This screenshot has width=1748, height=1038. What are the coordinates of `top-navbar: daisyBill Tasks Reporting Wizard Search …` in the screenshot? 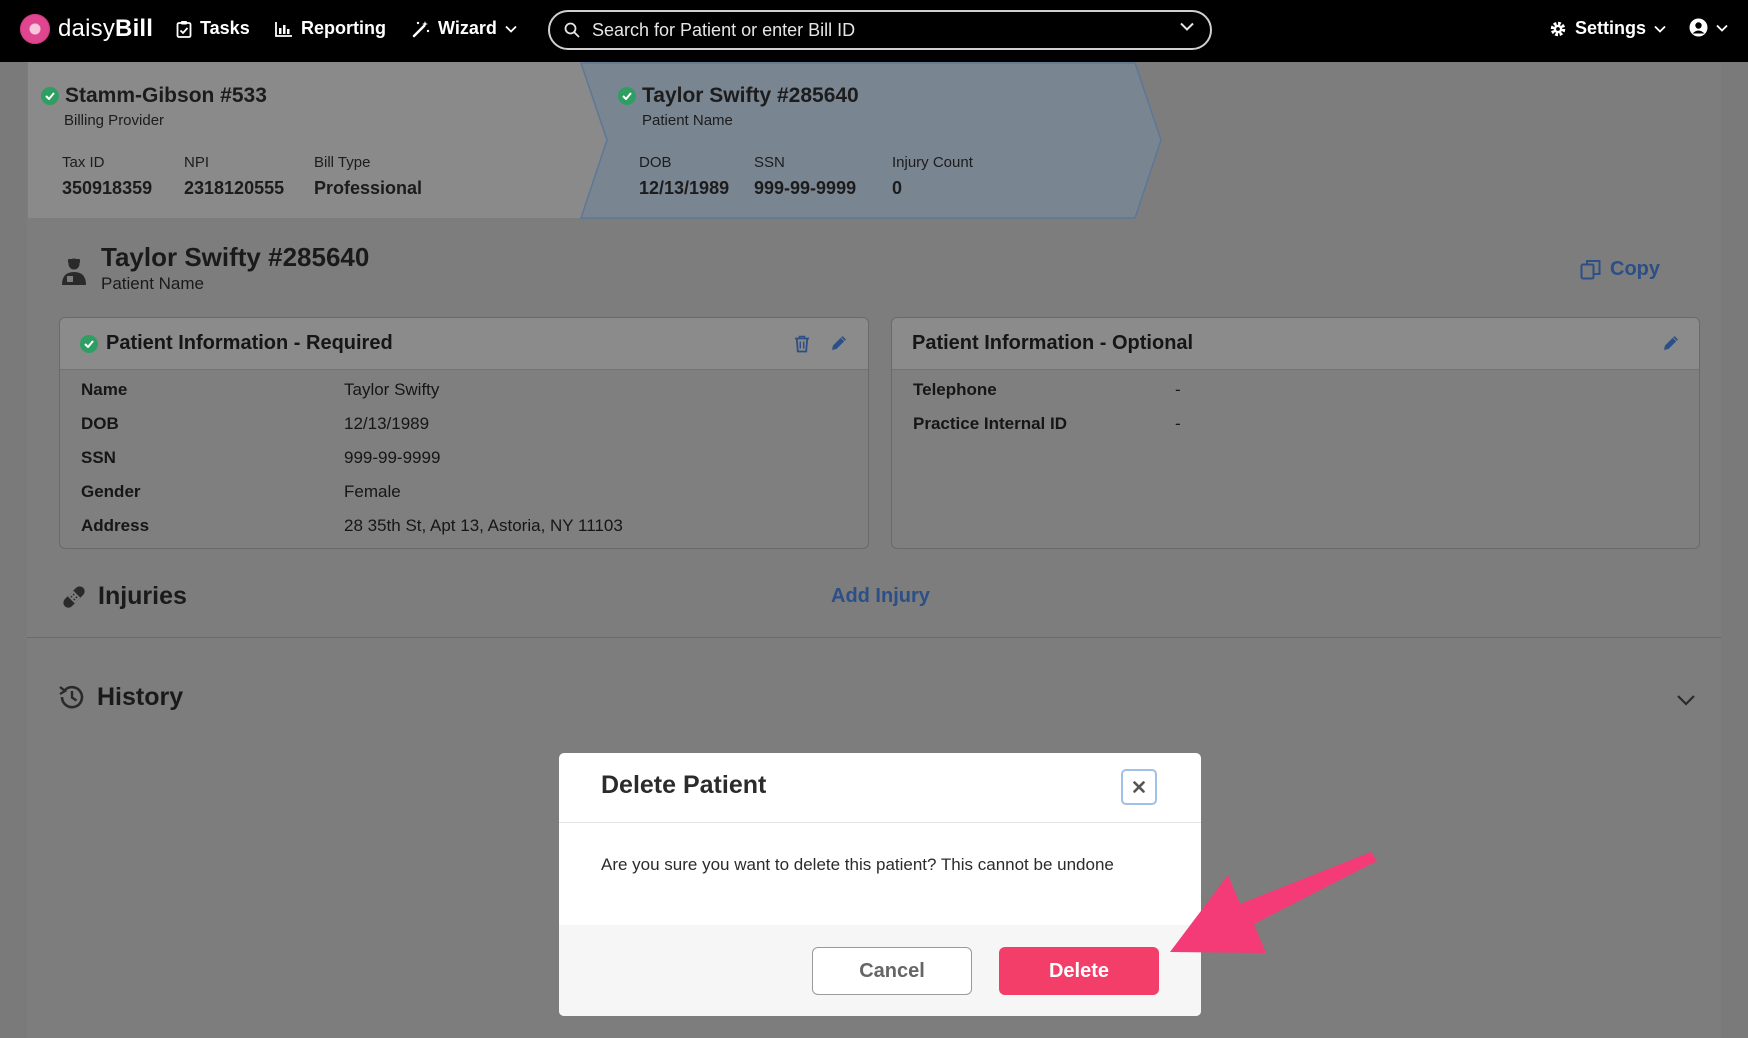 It's located at (874, 31).